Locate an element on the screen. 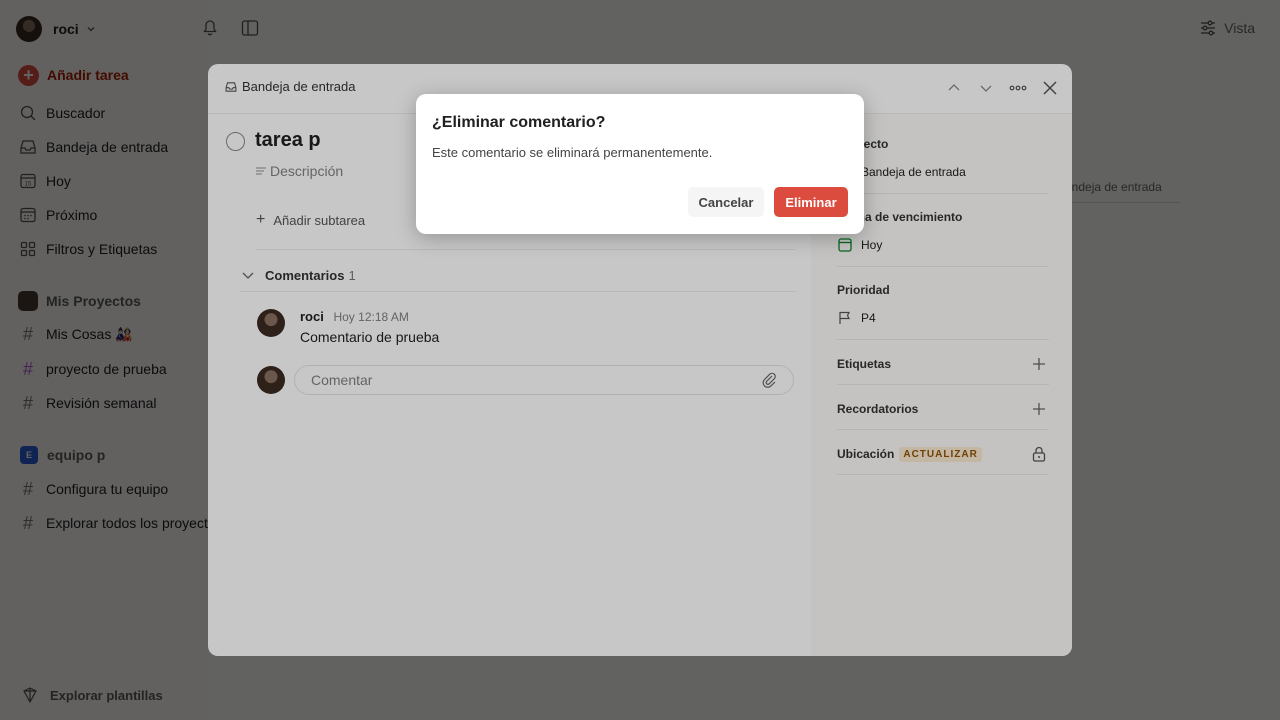 The height and width of the screenshot is (720, 1280). dialog-title: ¿Eliminar comentario? is located at coordinates (519, 122).